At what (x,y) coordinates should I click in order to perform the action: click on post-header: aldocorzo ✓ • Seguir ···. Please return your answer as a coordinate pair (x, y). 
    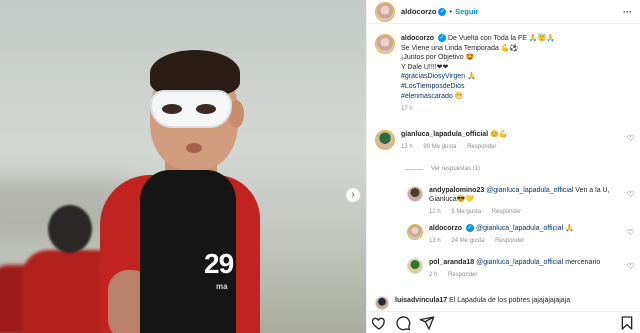
    Looking at the image, I should click on (503, 12).